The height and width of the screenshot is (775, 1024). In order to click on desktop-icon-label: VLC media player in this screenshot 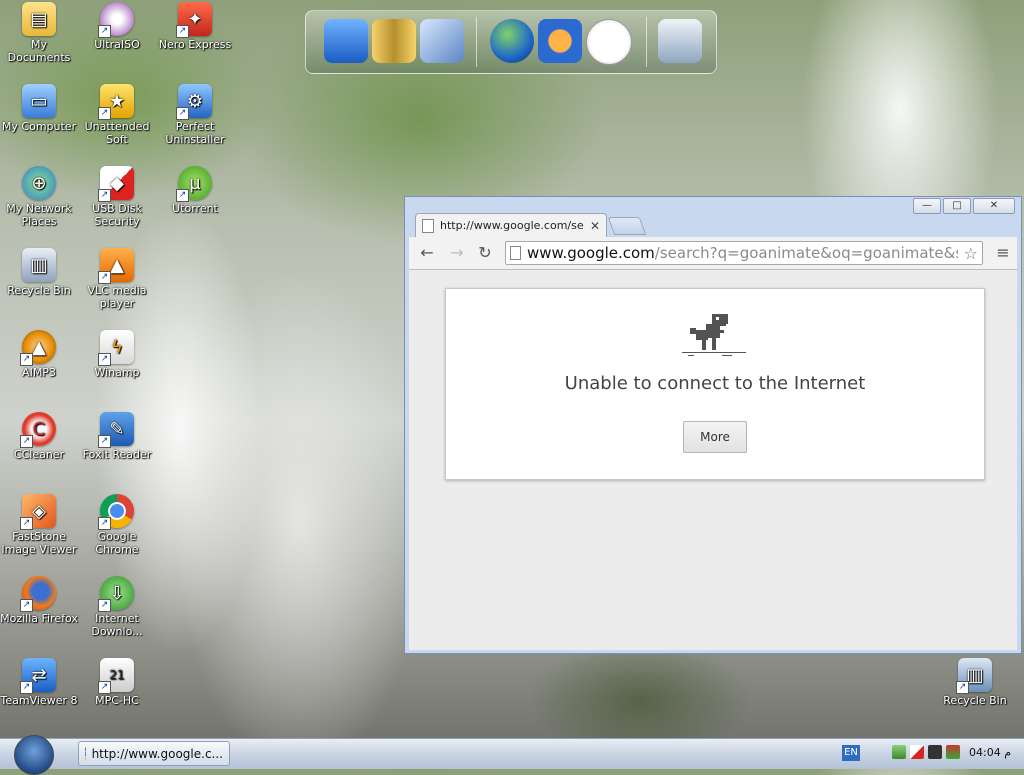, I will do `click(117, 297)`.